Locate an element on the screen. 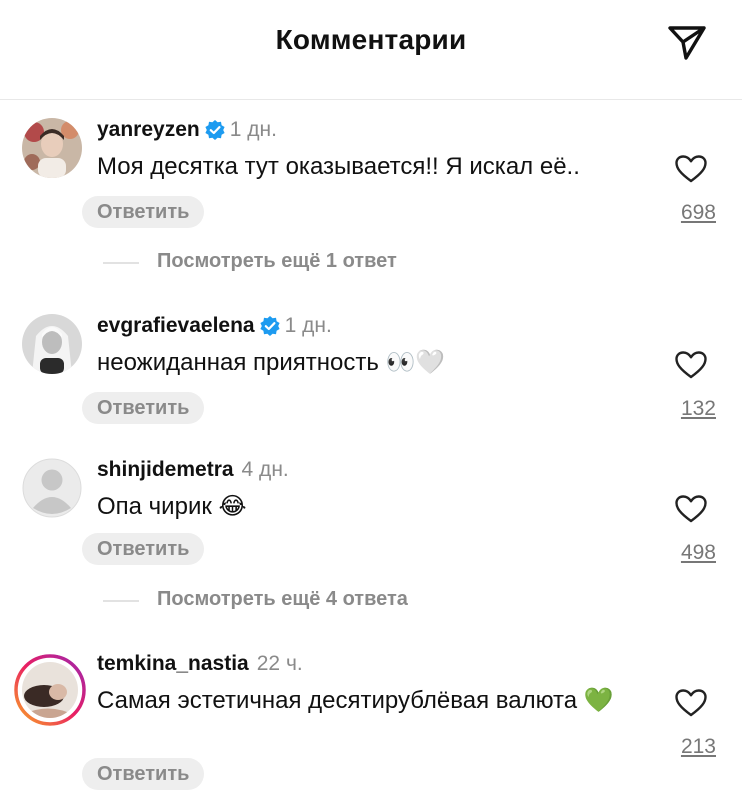 The width and height of the screenshot is (742, 800). view-more-replies-label: Посмотреть ещё 1 ответ is located at coordinates (277, 261).